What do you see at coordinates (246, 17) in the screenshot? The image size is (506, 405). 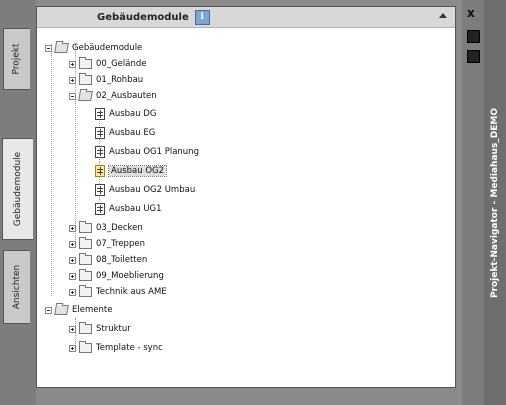 I see `panel-header: Gebäudemodule i` at bounding box center [246, 17].